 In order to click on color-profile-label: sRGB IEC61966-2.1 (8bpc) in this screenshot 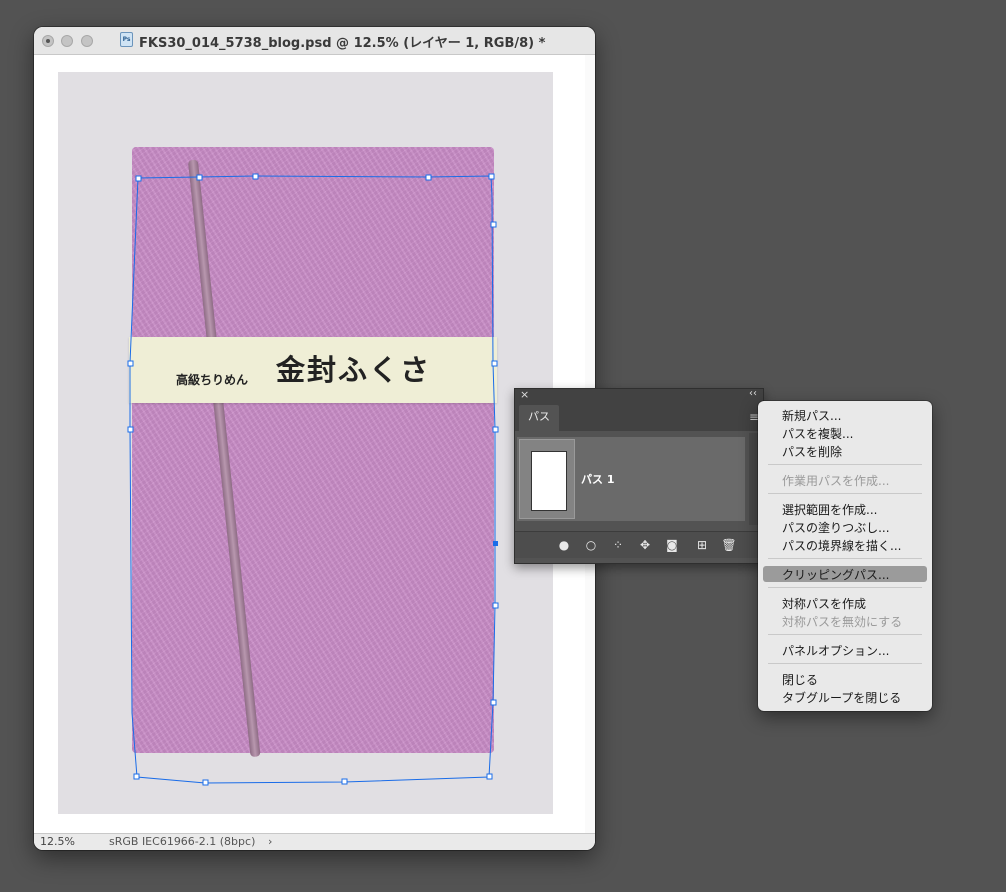, I will do `click(182, 841)`.